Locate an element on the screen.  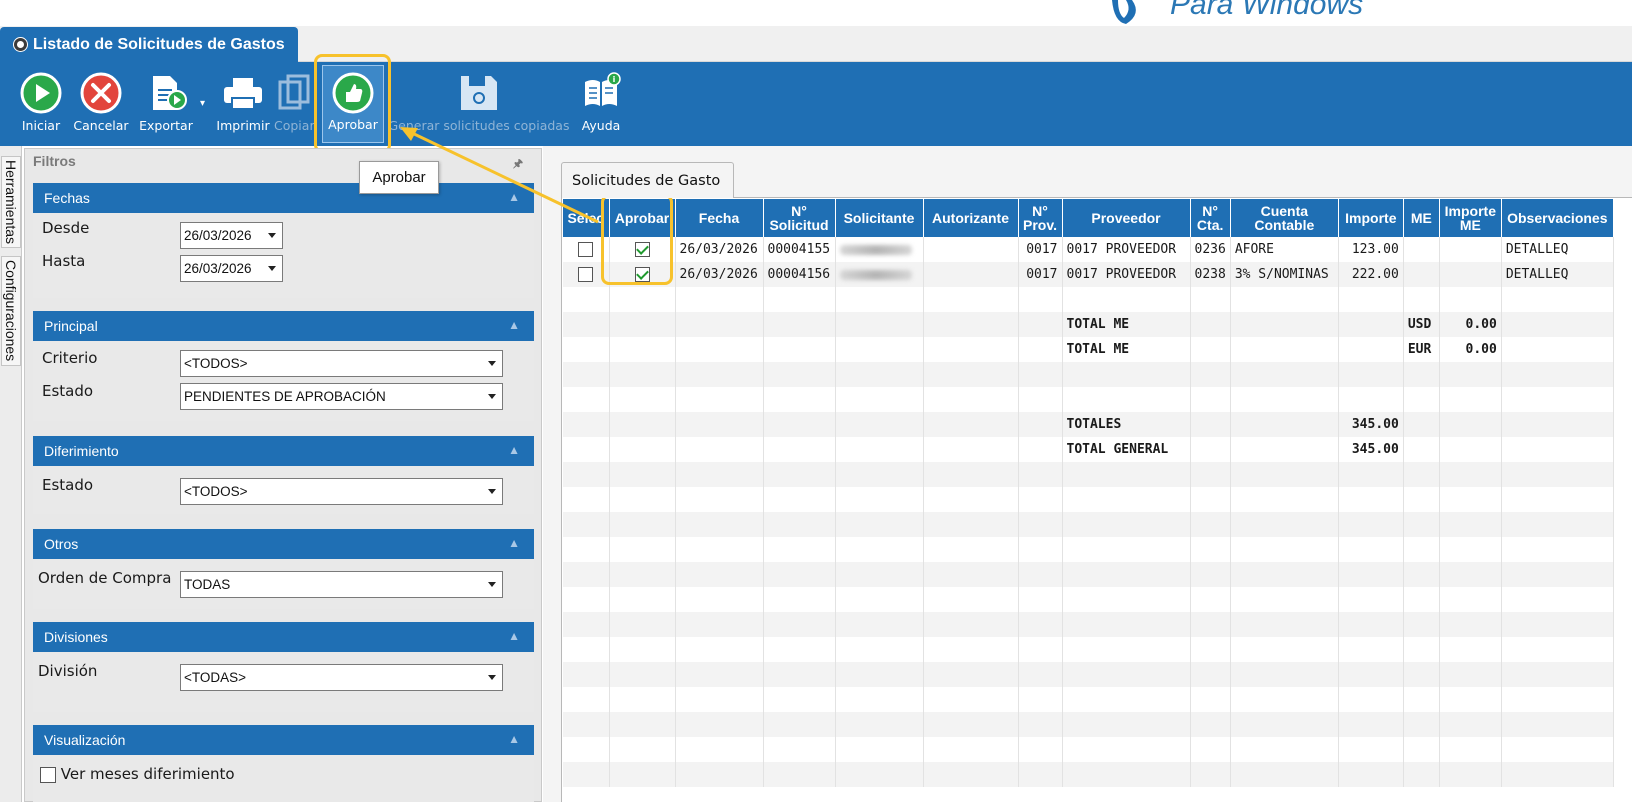
col-header-autorizante: Autorizante is located at coordinates (971, 218).